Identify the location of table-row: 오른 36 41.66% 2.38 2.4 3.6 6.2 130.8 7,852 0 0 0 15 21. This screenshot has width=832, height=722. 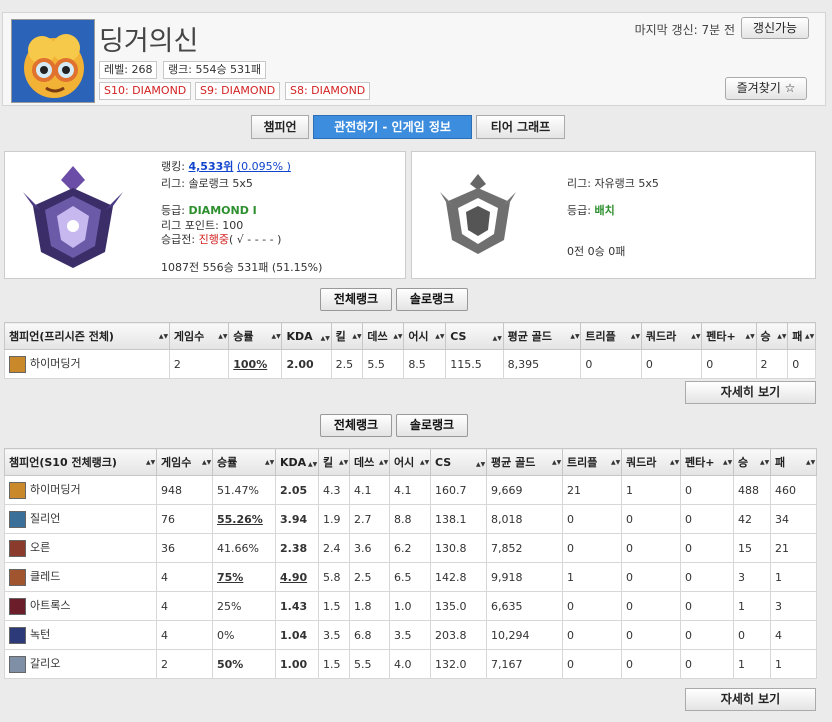
(410, 548).